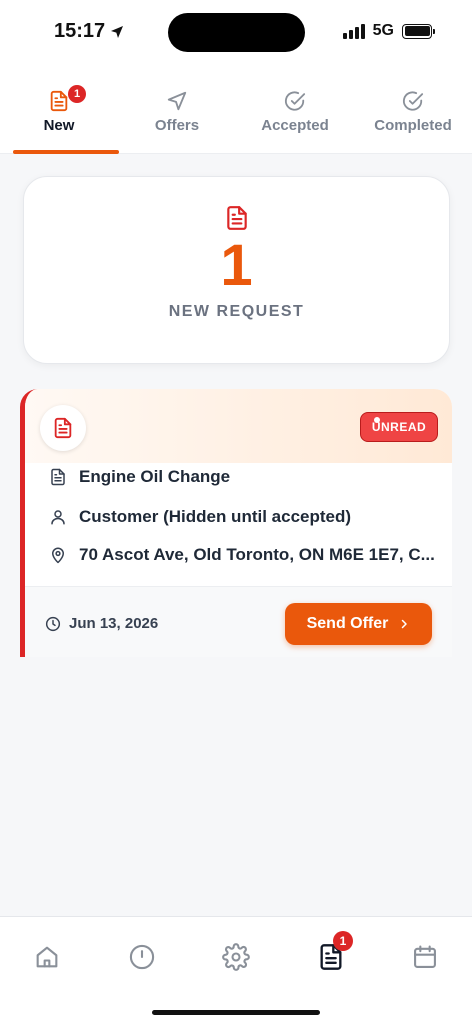 This screenshot has height=1024, width=472. Describe the element at coordinates (67, 98) in the screenshot. I see `document-icon: 1` at that location.